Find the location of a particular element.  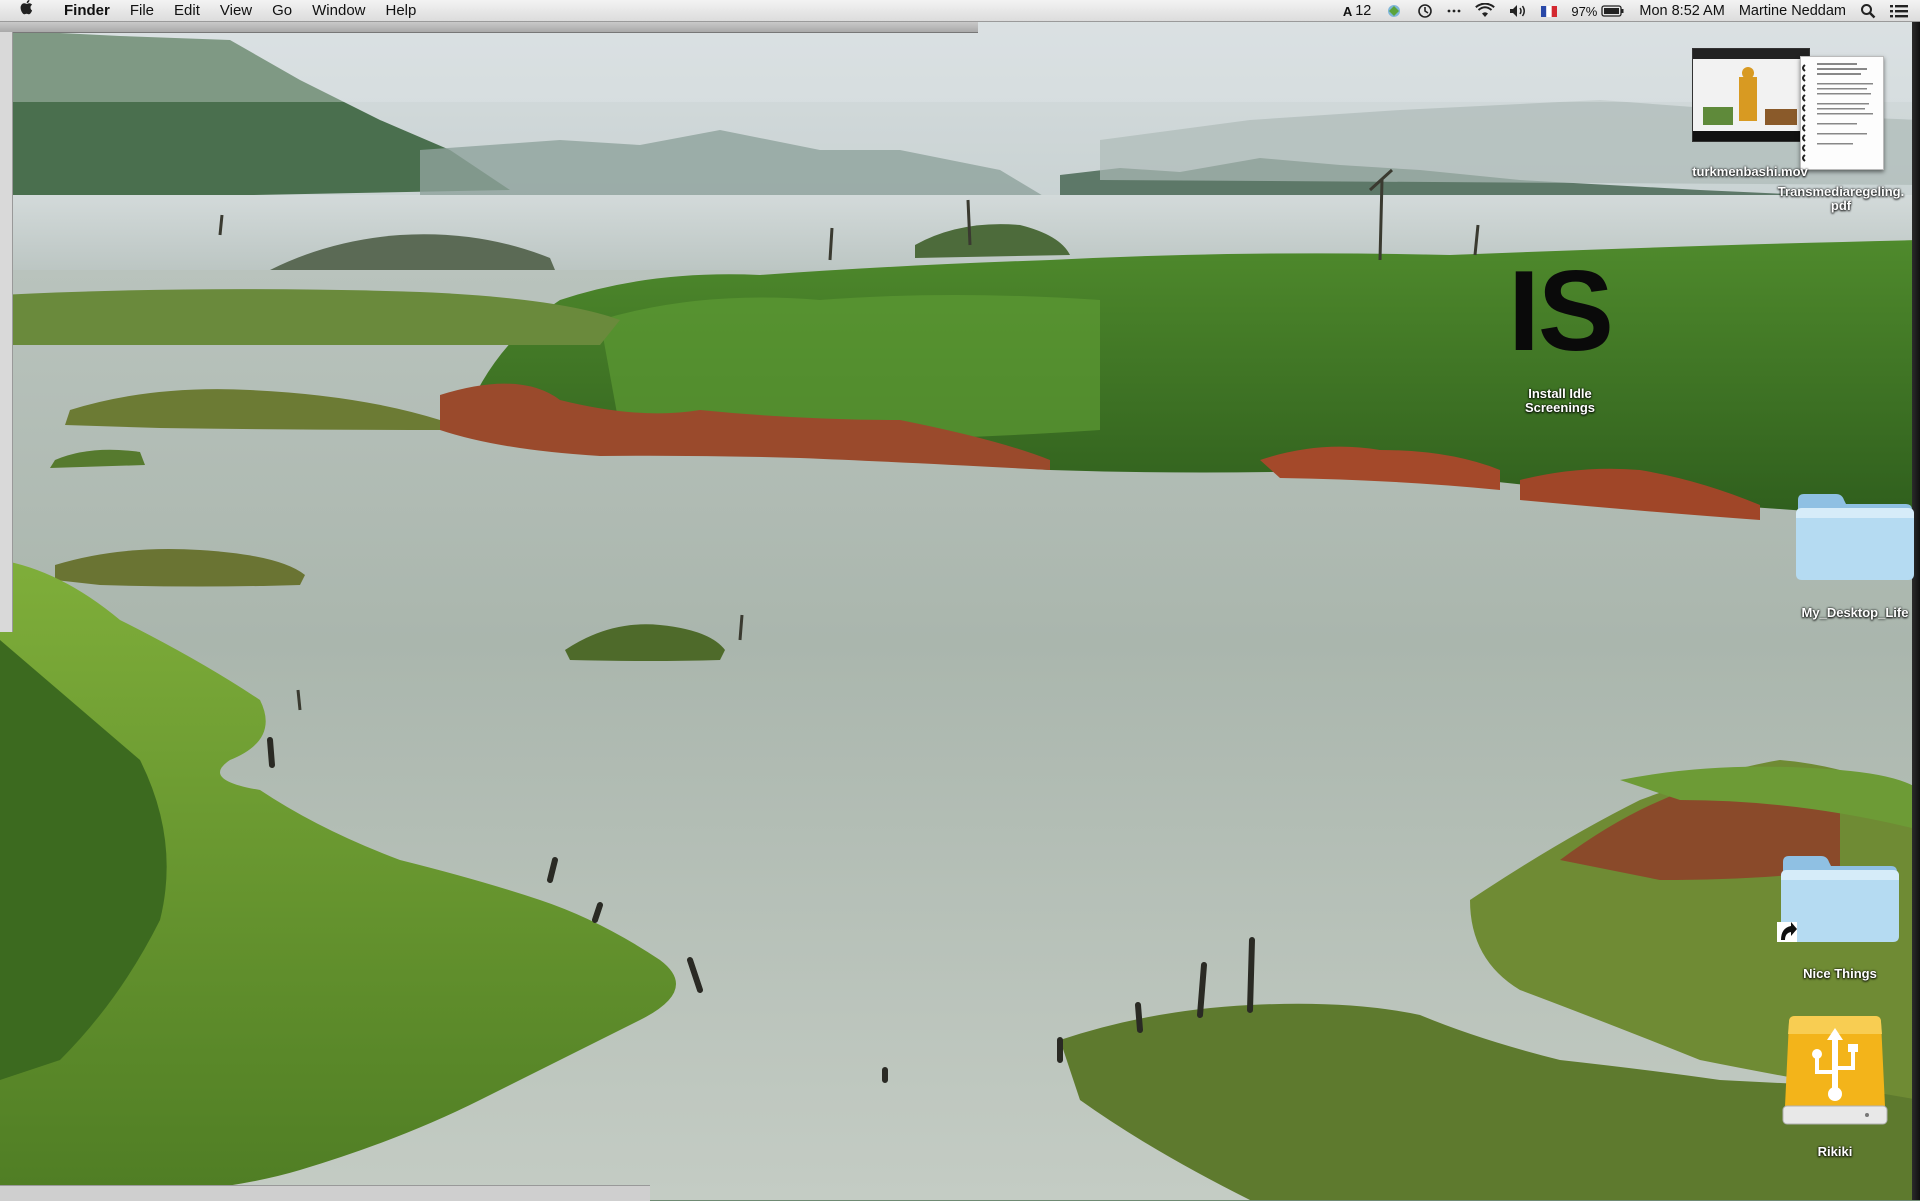

user-name: Martine Neddam is located at coordinates (1792, 11).